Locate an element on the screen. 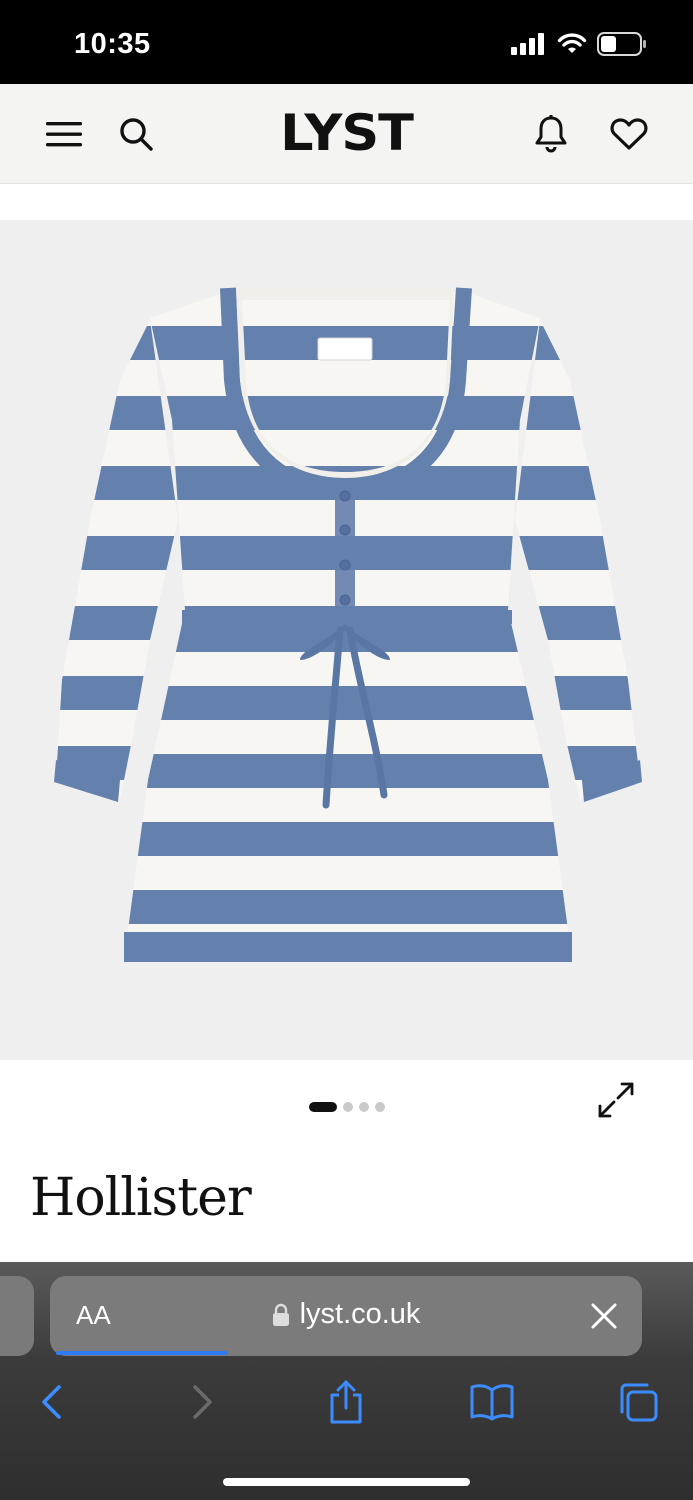 This screenshot has width=693, height=1500. bookmarks-button is located at coordinates (492, 1402).